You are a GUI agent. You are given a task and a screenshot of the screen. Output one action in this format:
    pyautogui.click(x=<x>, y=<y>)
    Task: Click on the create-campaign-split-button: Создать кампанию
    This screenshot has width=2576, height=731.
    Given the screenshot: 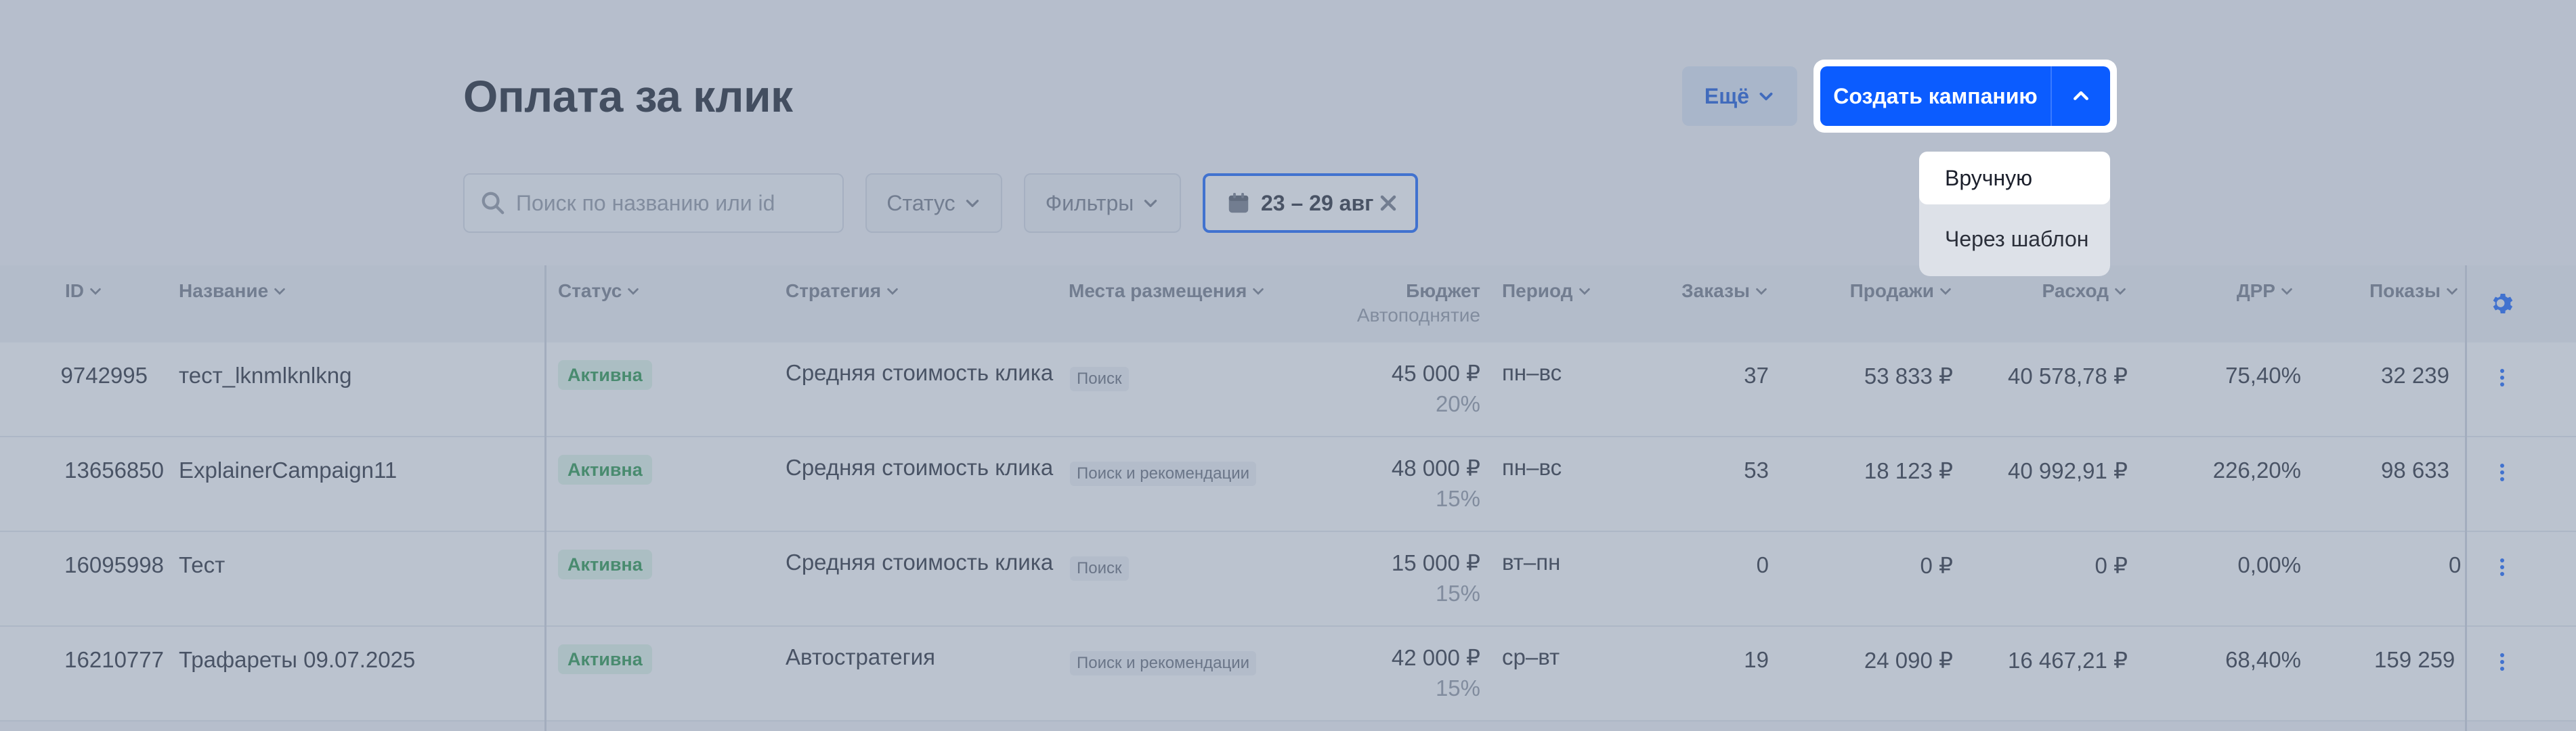 What is the action you would take?
    pyautogui.click(x=1965, y=96)
    